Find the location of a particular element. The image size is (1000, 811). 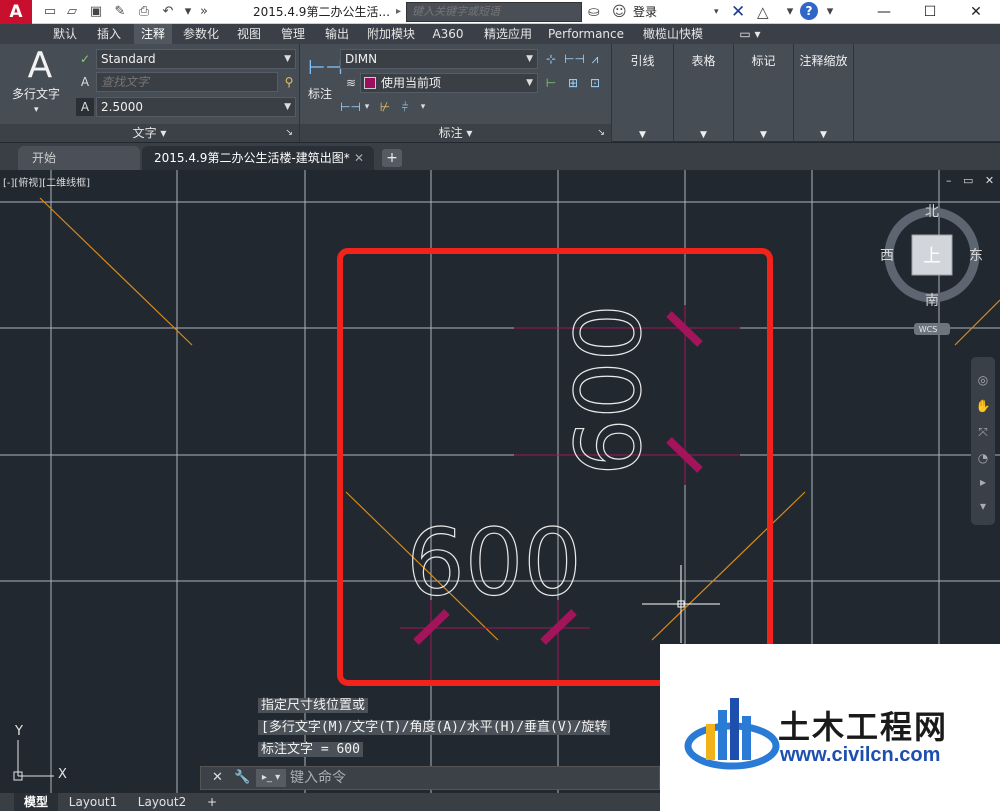

maximize-icon: ☐ is located at coordinates (930, 12).